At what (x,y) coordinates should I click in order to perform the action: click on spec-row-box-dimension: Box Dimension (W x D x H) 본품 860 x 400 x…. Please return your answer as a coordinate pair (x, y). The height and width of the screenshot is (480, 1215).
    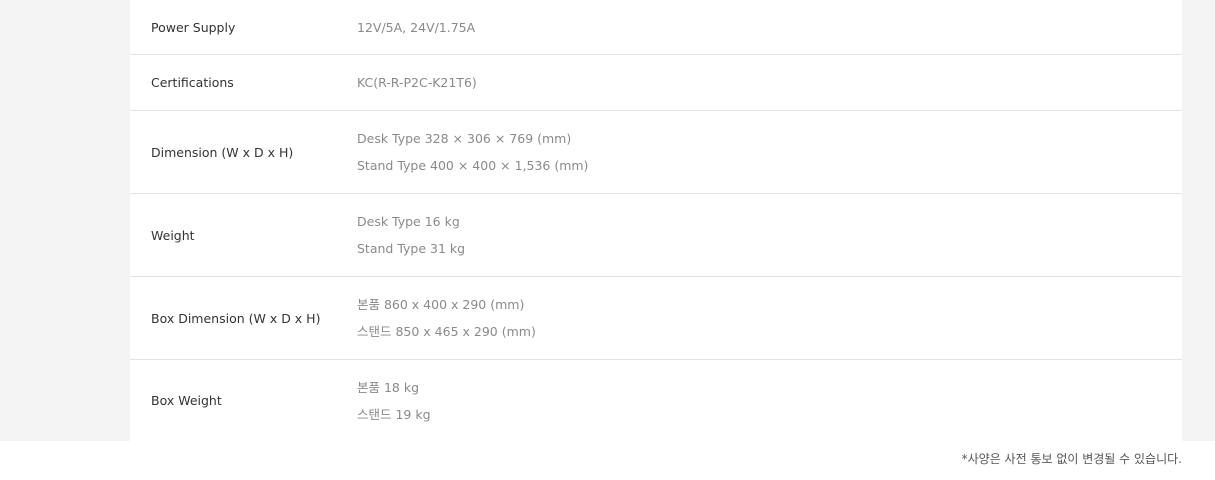
    Looking at the image, I should click on (656, 318).